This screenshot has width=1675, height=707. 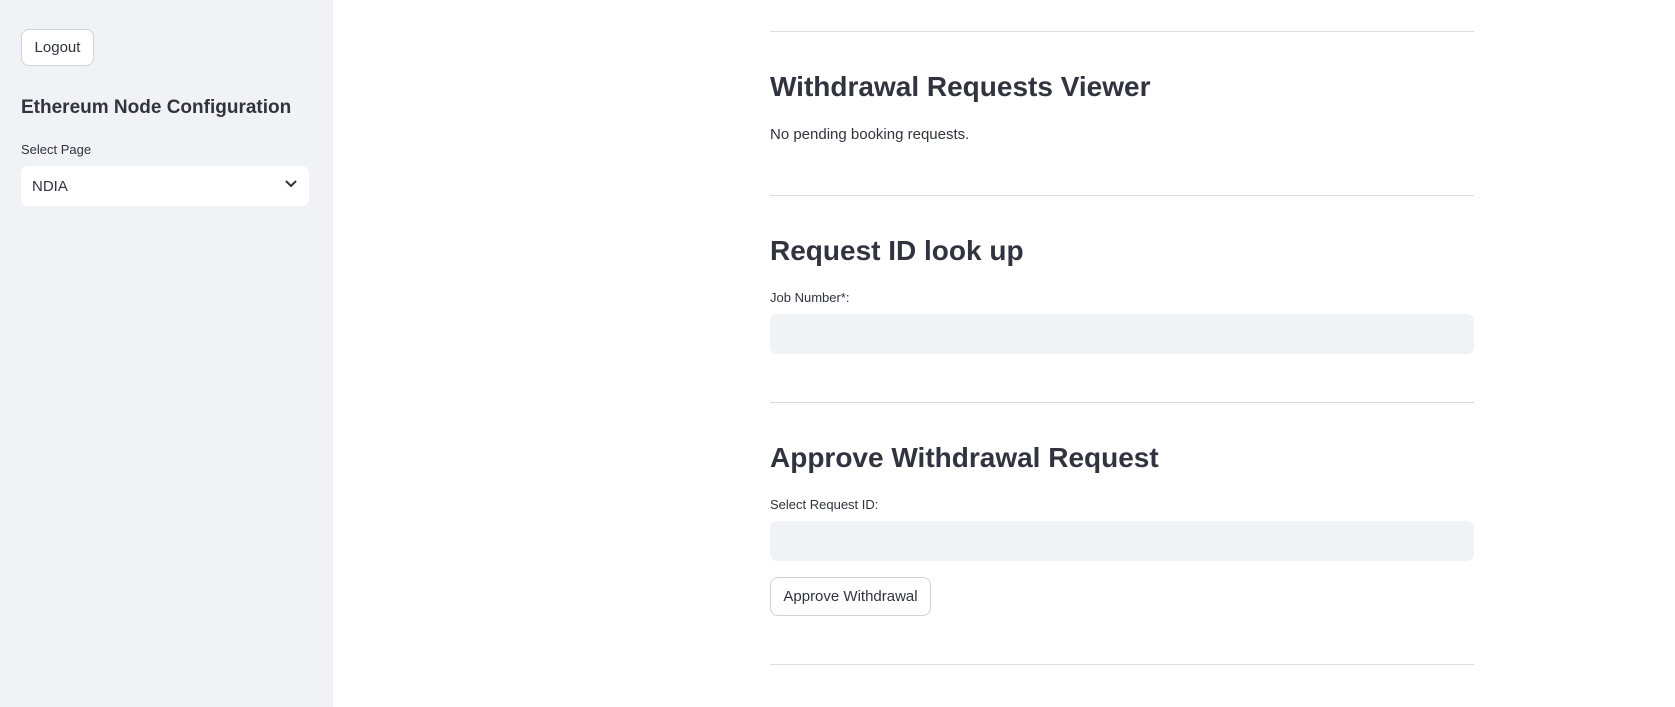 I want to click on select-page-label: Select Page, so click(x=56, y=149).